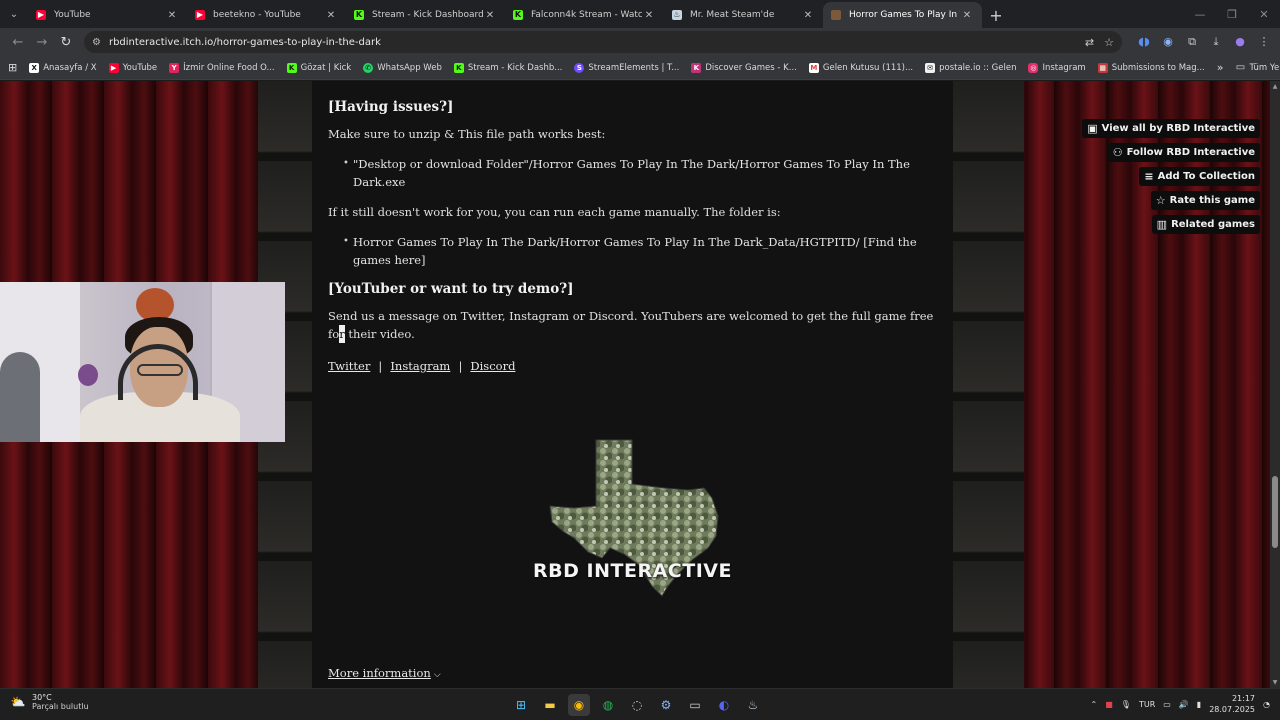 The image size is (1280, 720). I want to click on scroll-up-icon: ▲, so click(1275, 86).